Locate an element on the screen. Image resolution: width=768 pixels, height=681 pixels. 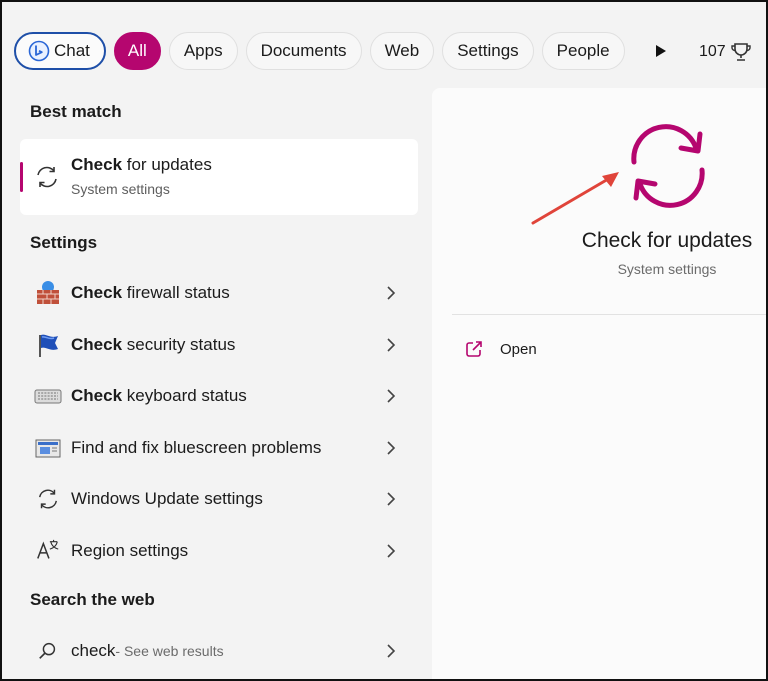
troubleshoot-icon is located at coordinates (48, 448).